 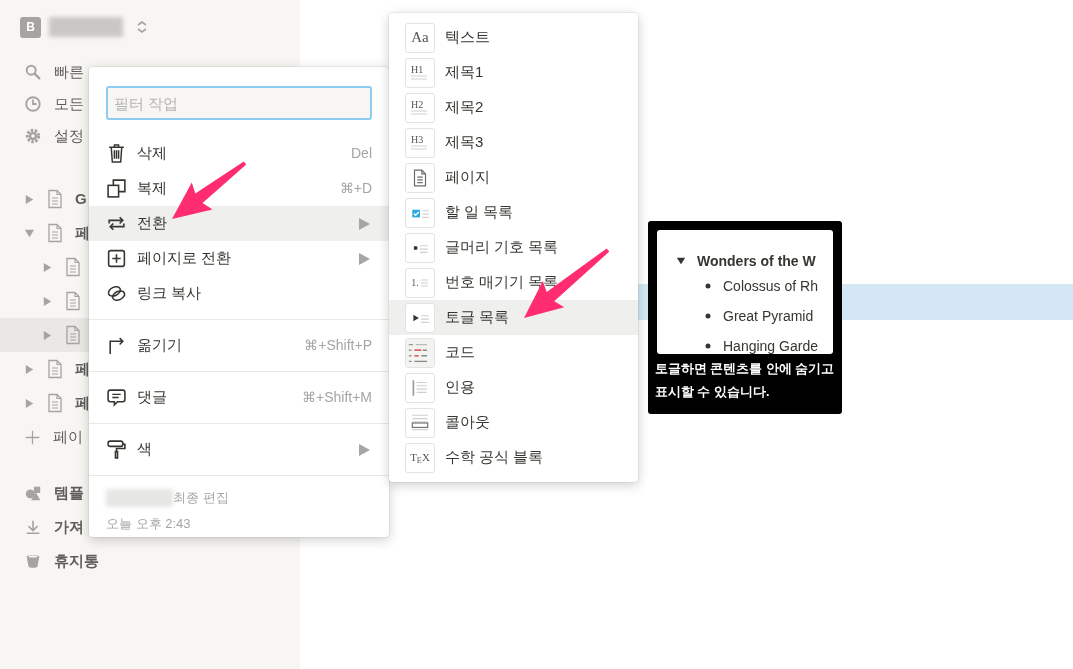 I want to click on list-item-text: Great Pyramid, so click(x=768, y=316).